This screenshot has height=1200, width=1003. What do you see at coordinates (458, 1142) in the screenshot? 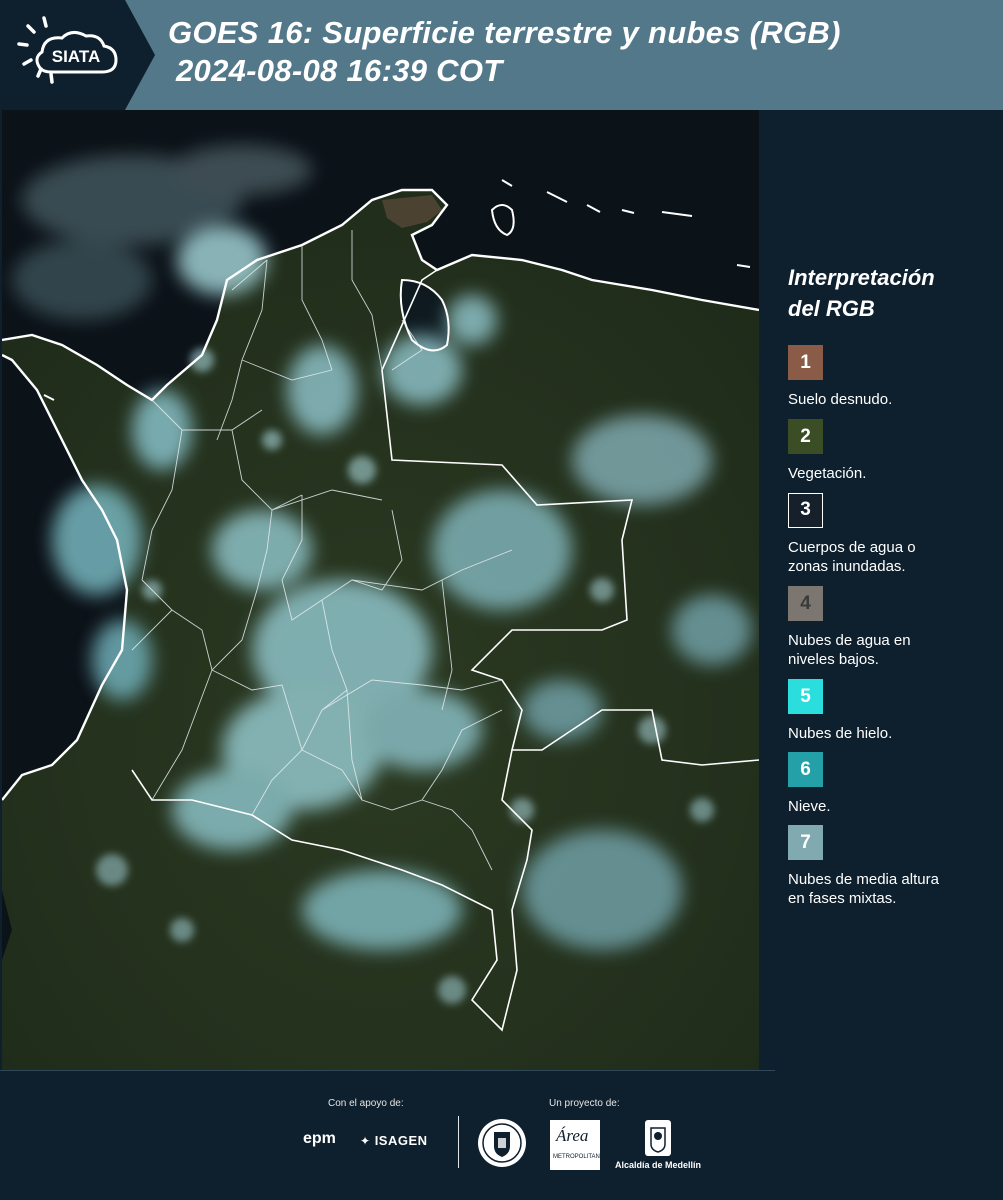
I see `footer-vertical-divider` at bounding box center [458, 1142].